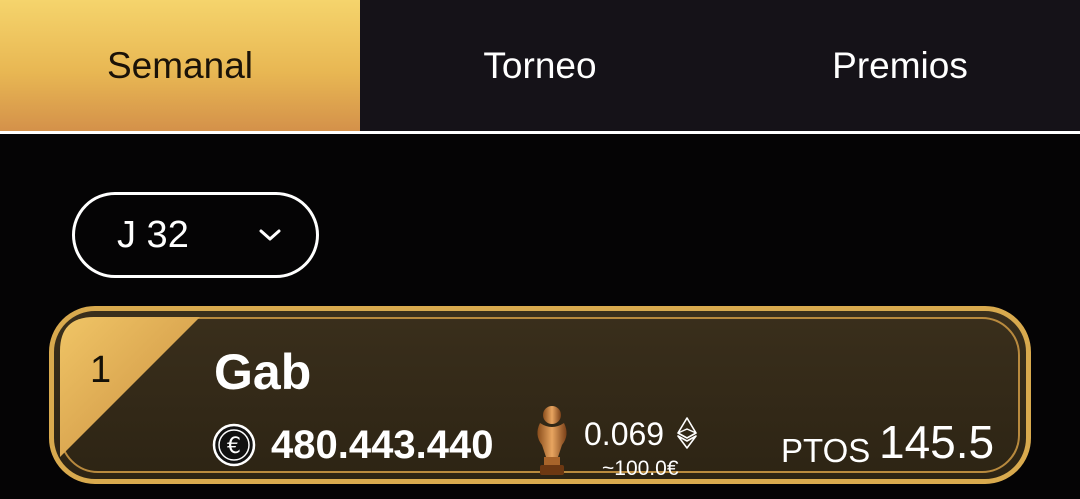 This screenshot has width=1080, height=499. What do you see at coordinates (270, 235) in the screenshot?
I see `chevron-down-icon` at bounding box center [270, 235].